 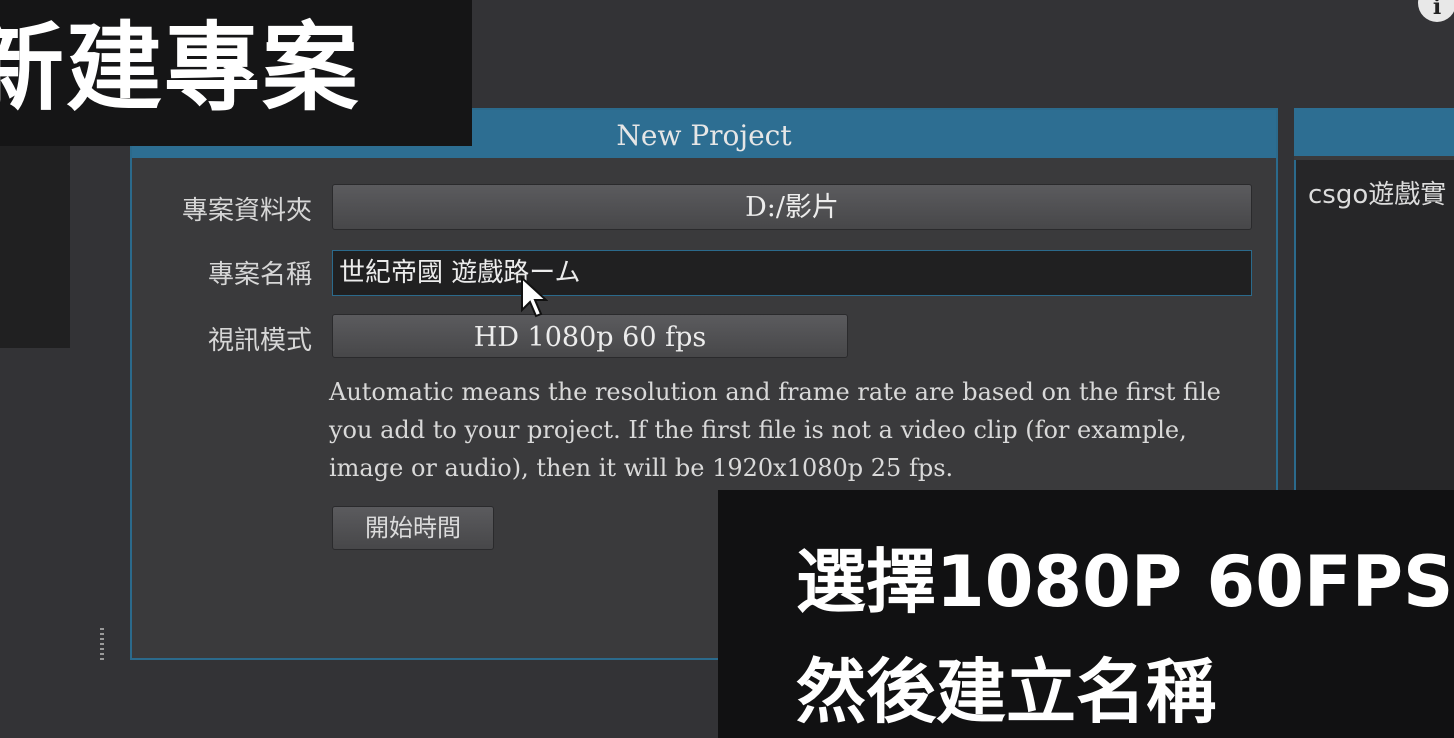 What do you see at coordinates (35, 244) in the screenshot?
I see `left-panel-strip` at bounding box center [35, 244].